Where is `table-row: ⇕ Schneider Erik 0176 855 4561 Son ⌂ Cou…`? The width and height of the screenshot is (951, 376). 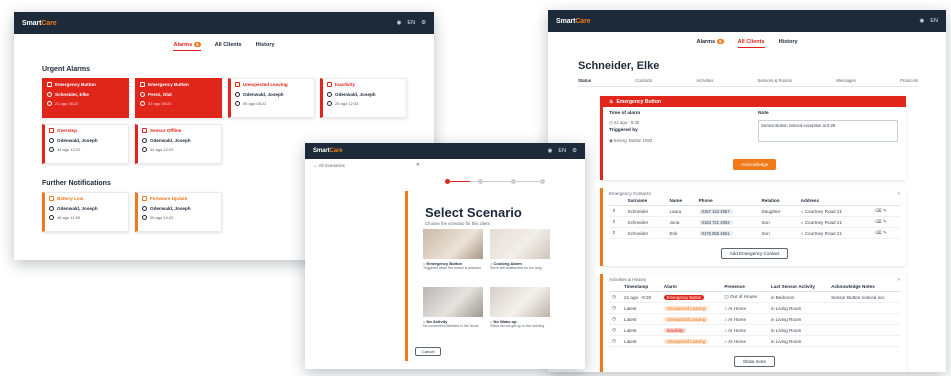
table-row: ⇕ Schneider Erik 0176 855 4561 Son ⌂ Cou… is located at coordinates (754, 233).